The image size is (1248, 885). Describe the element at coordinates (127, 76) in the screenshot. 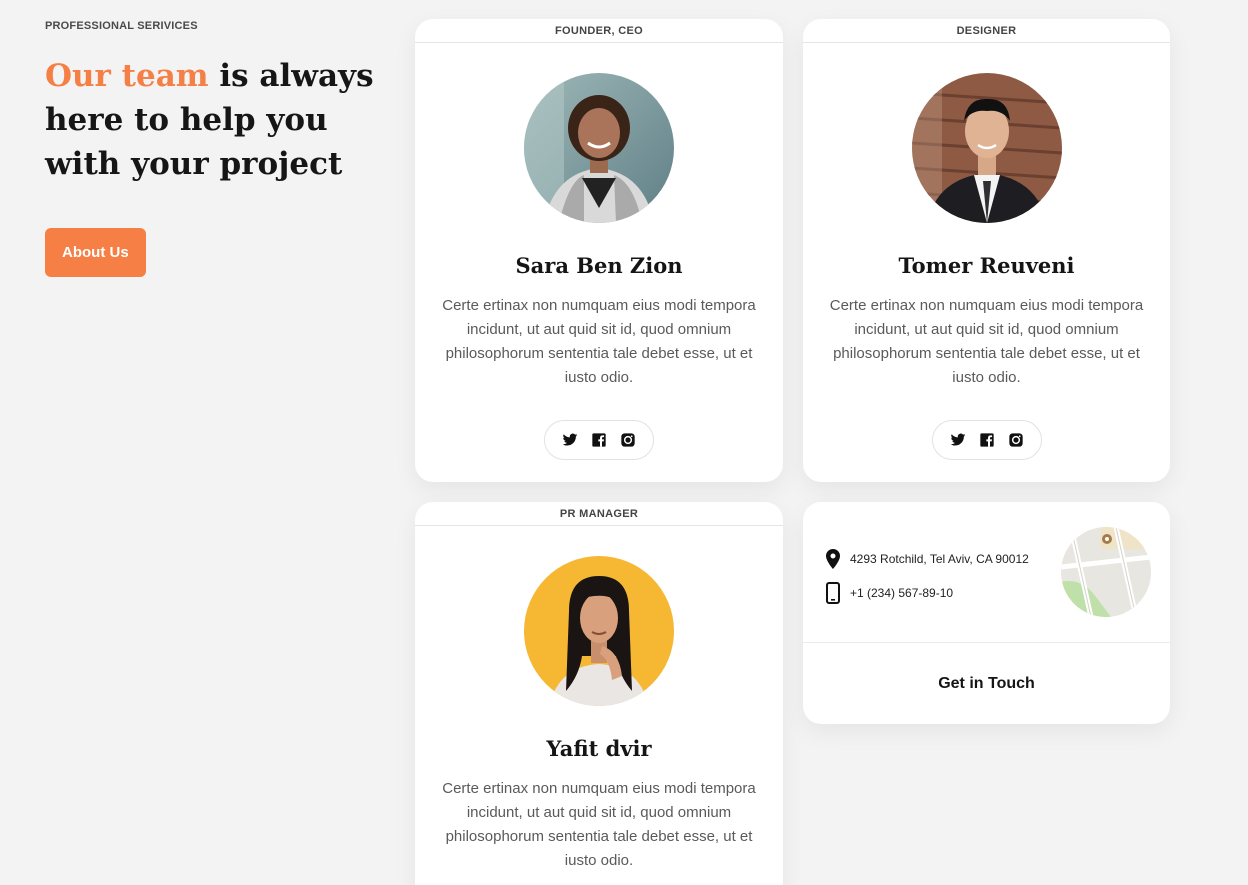

I see `headline-accent: Our team` at that location.